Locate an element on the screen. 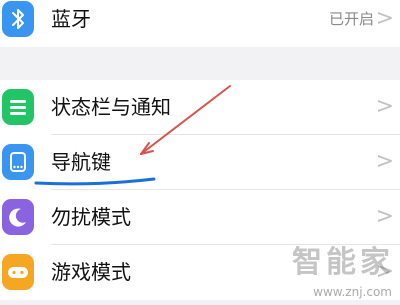  moon-icon is located at coordinates (18, 217).